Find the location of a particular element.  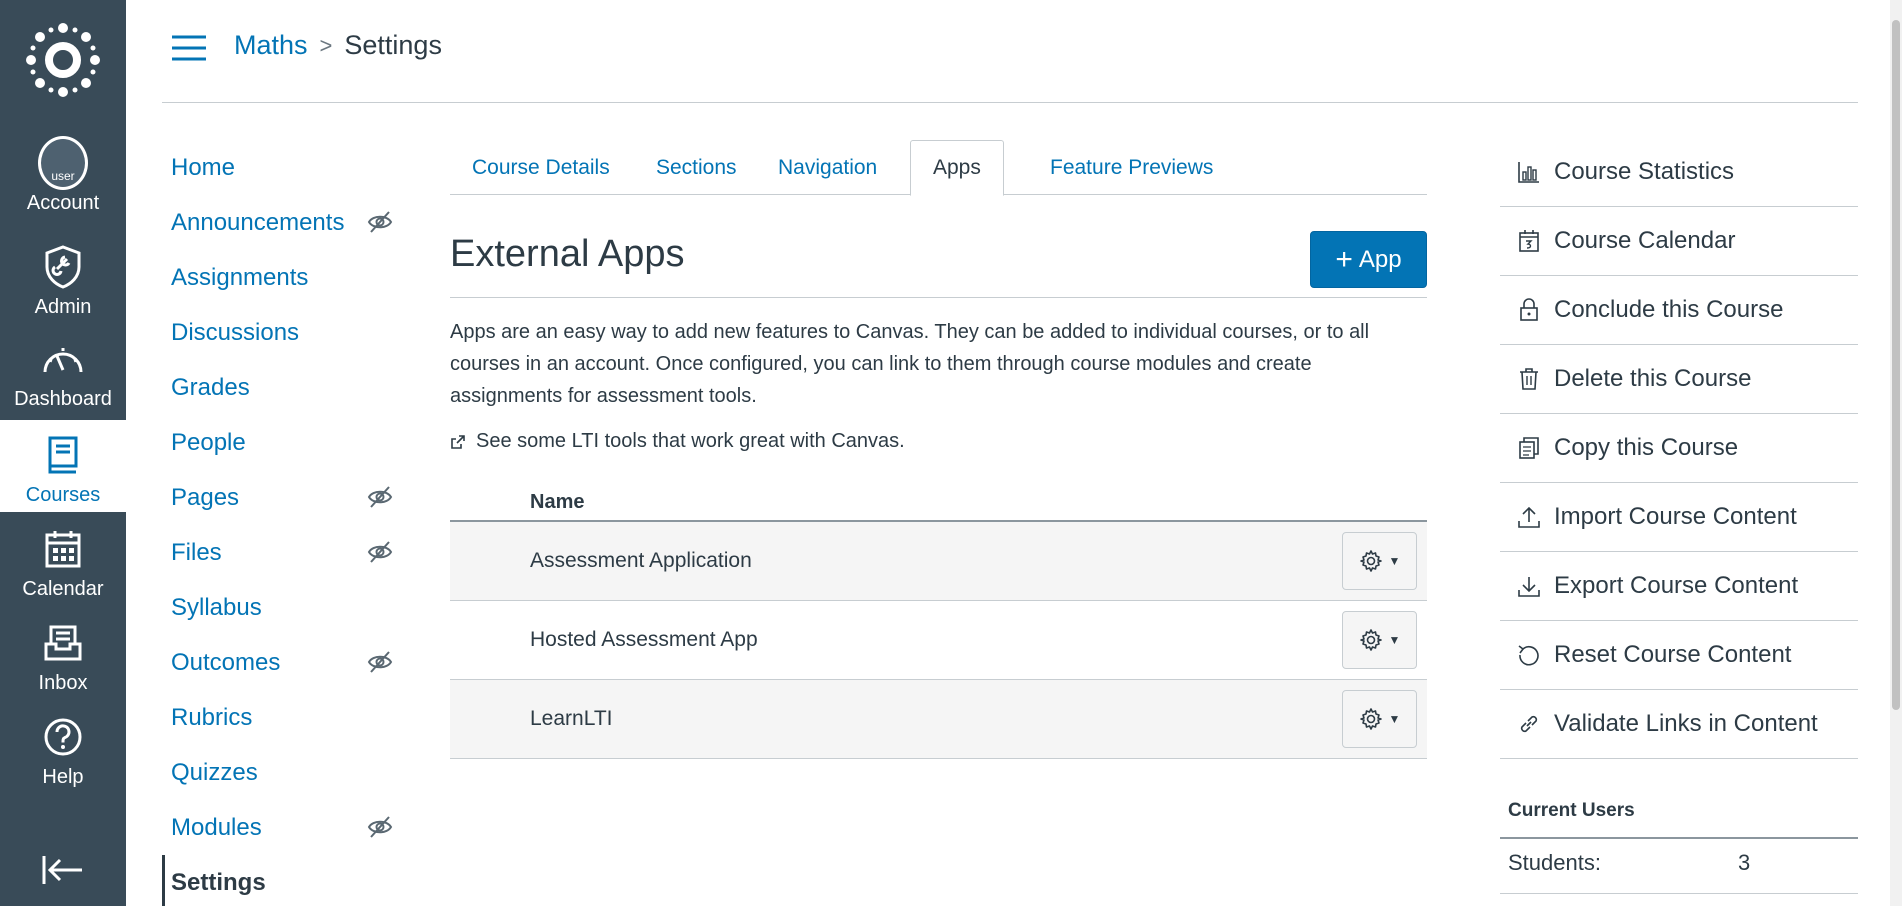

course-nav-people: People is located at coordinates (277, 442).